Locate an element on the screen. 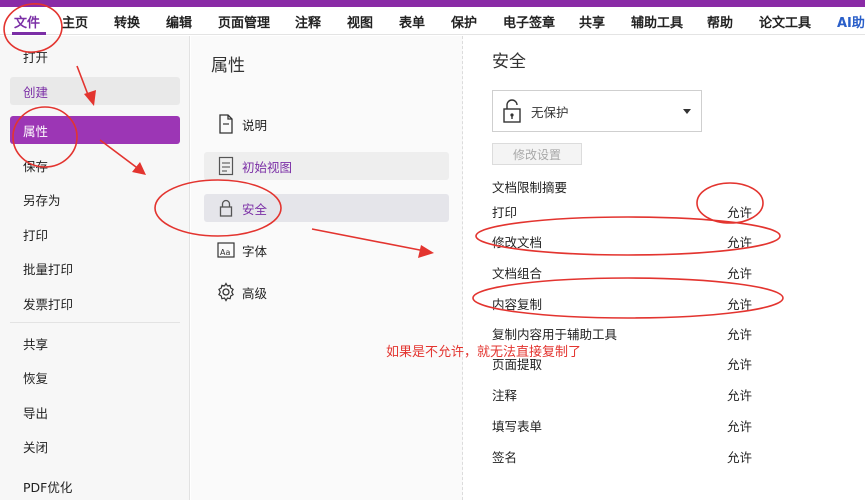 The height and width of the screenshot is (500, 865). properties-item-initial-view: 初始视图 is located at coordinates (326, 166).